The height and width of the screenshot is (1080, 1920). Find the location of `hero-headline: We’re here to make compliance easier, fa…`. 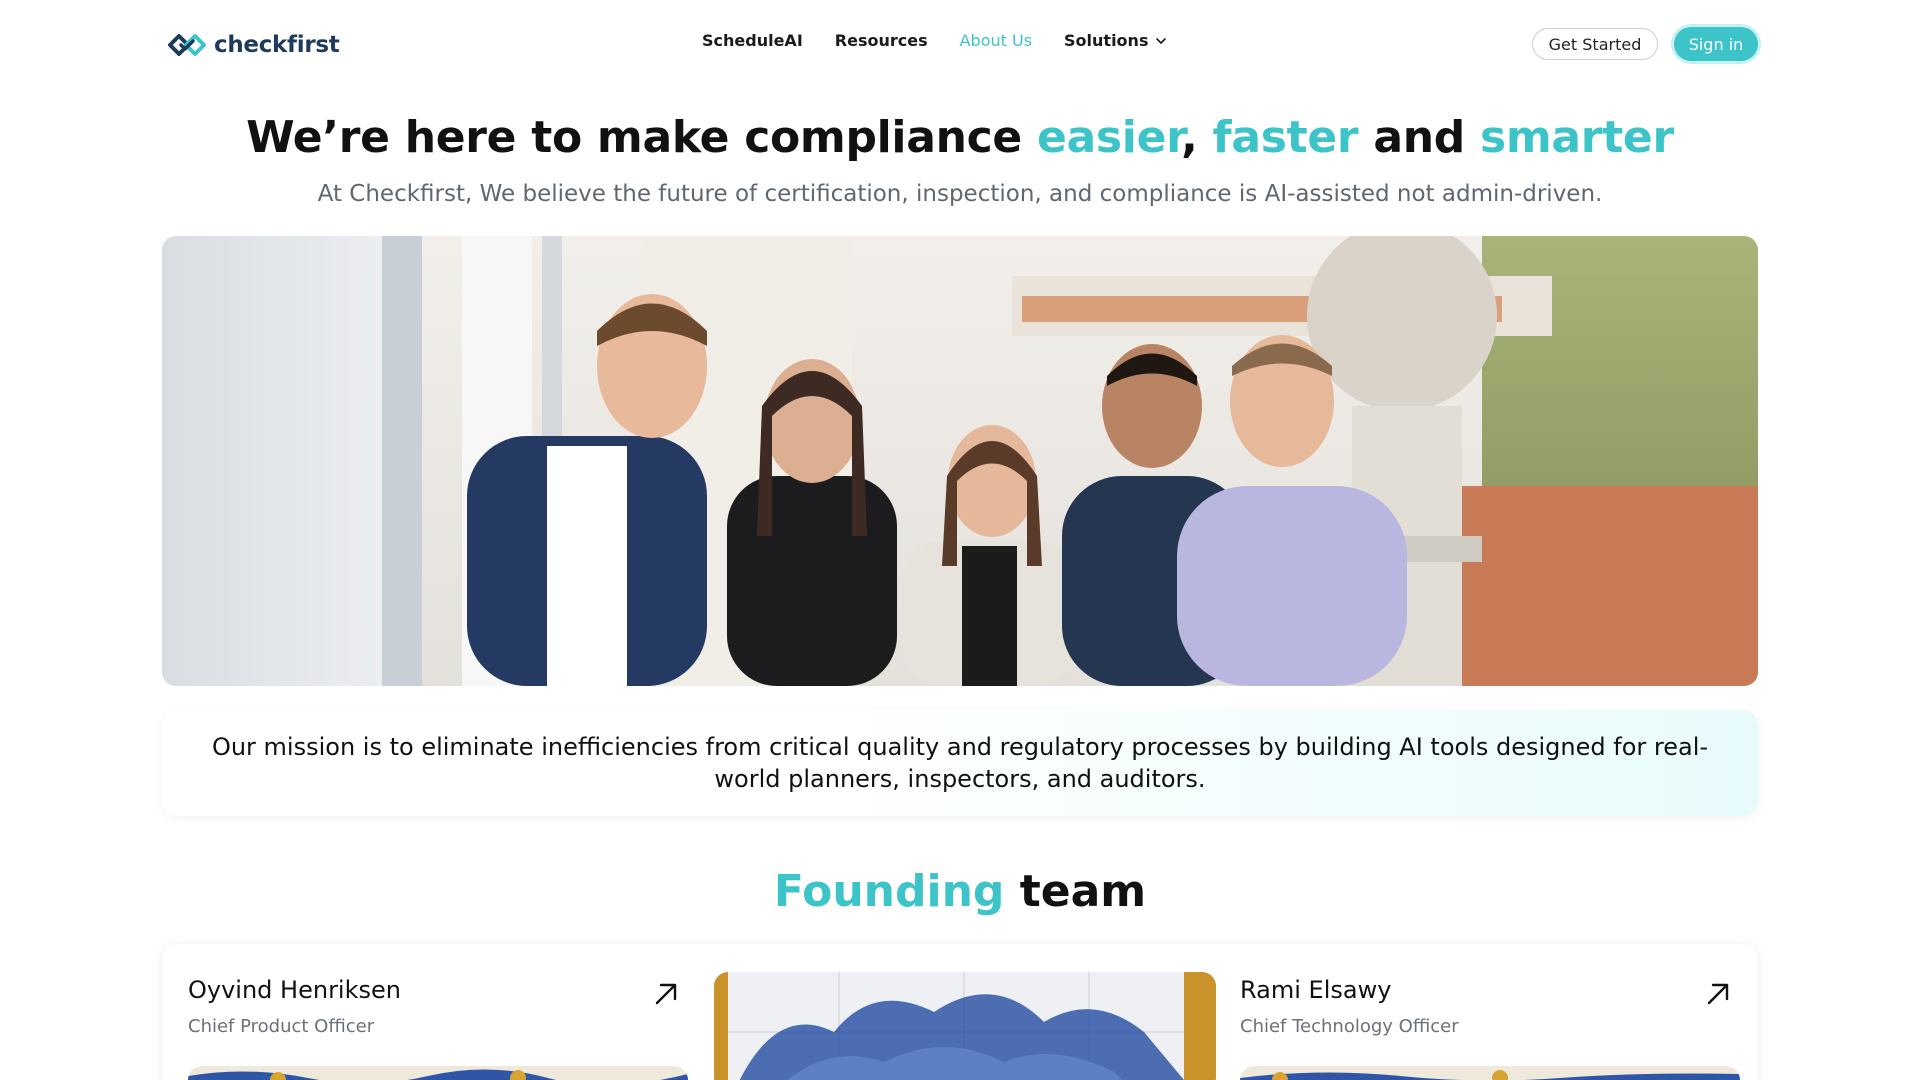

hero-headline: We’re here to make compliance easier, fa… is located at coordinates (960, 137).